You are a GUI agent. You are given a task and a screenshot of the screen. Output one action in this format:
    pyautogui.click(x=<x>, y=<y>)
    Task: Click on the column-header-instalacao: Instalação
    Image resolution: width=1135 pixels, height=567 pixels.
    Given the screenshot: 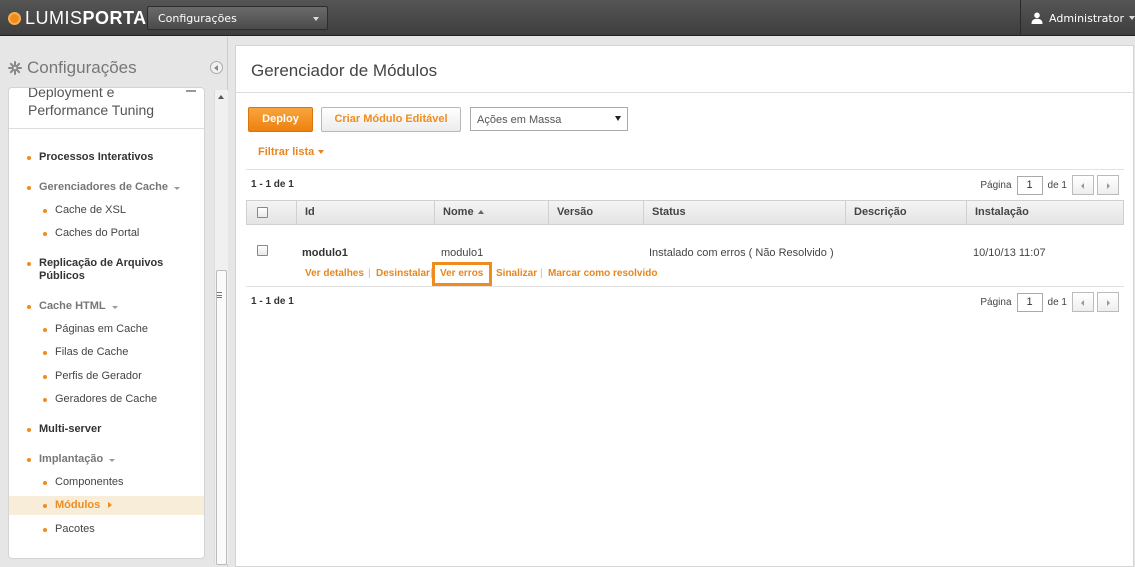 What is the action you would take?
    pyautogui.click(x=1044, y=212)
    